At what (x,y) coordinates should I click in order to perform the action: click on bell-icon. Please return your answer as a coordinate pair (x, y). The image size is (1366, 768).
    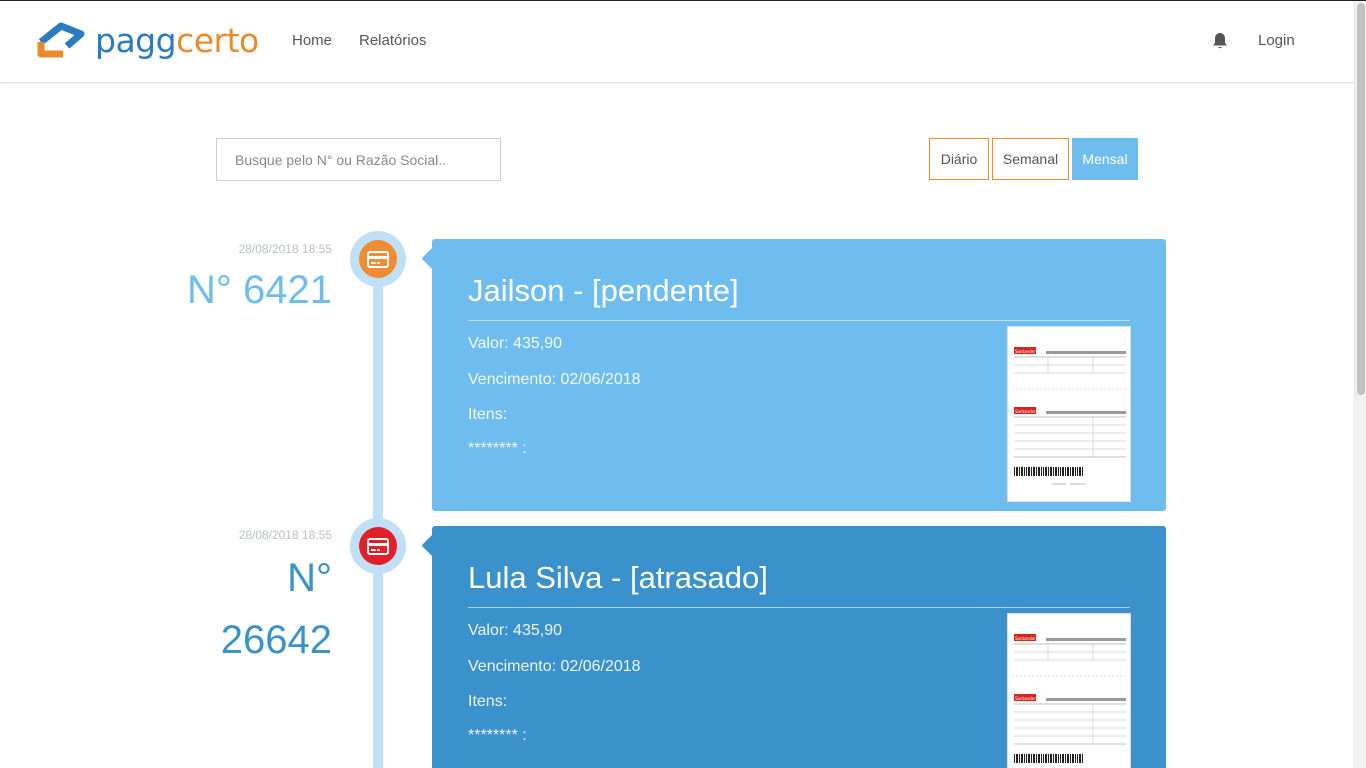
    Looking at the image, I should click on (1220, 41).